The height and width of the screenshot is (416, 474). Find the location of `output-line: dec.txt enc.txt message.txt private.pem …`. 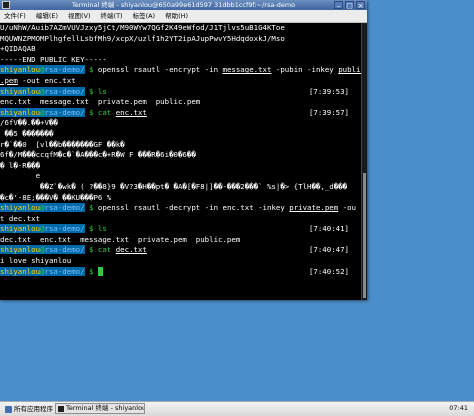

output-line: dec.txt enc.txt message.txt private.pem … is located at coordinates (120, 239).